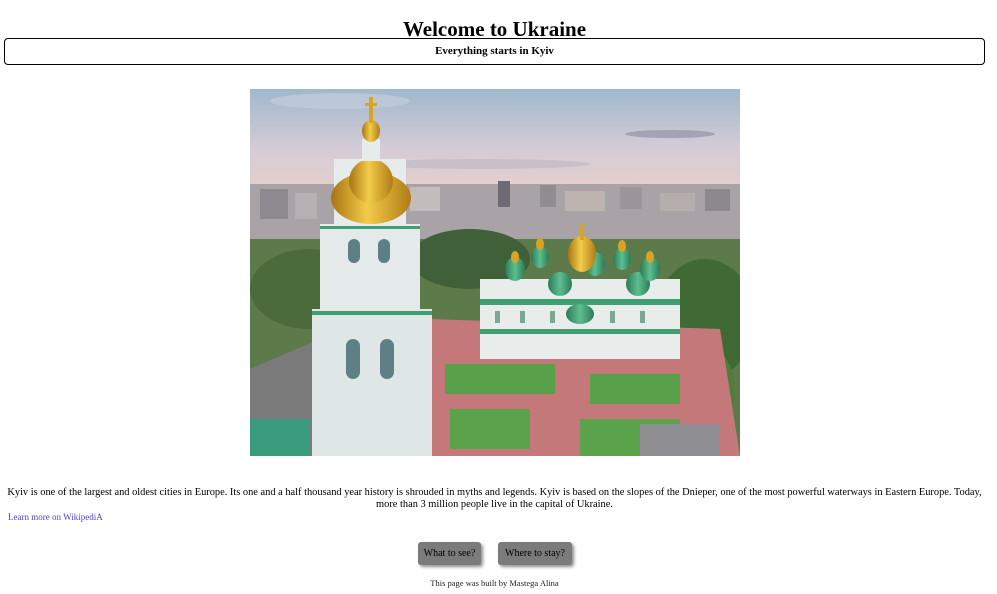 Image resolution: width=997 pixels, height=594 pixels. I want to click on where-to-stay-button: Where to stay?, so click(535, 553).